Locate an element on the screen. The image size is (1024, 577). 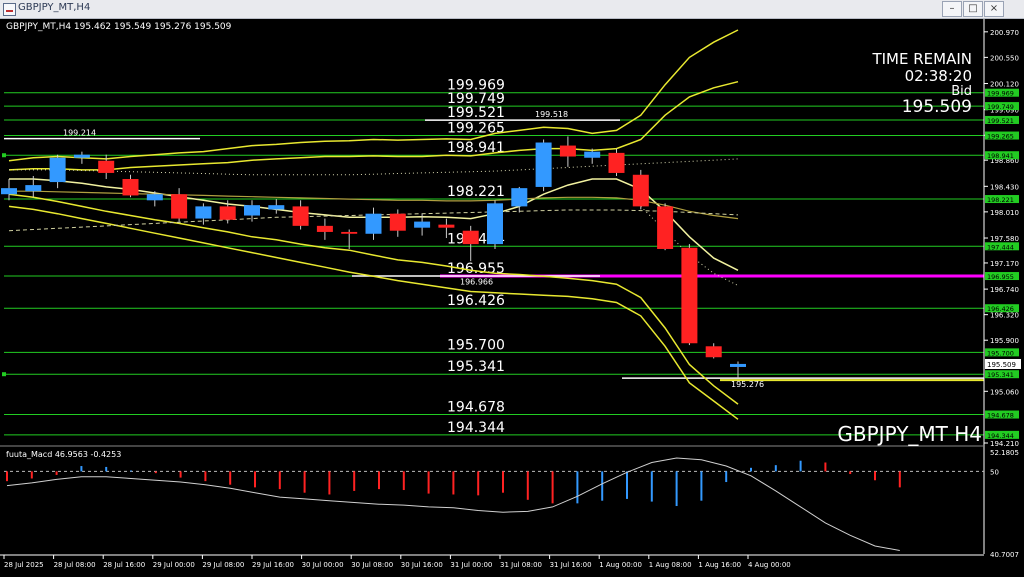
level-axis-tag-text: 198.221 is located at coordinates (1000, 200).